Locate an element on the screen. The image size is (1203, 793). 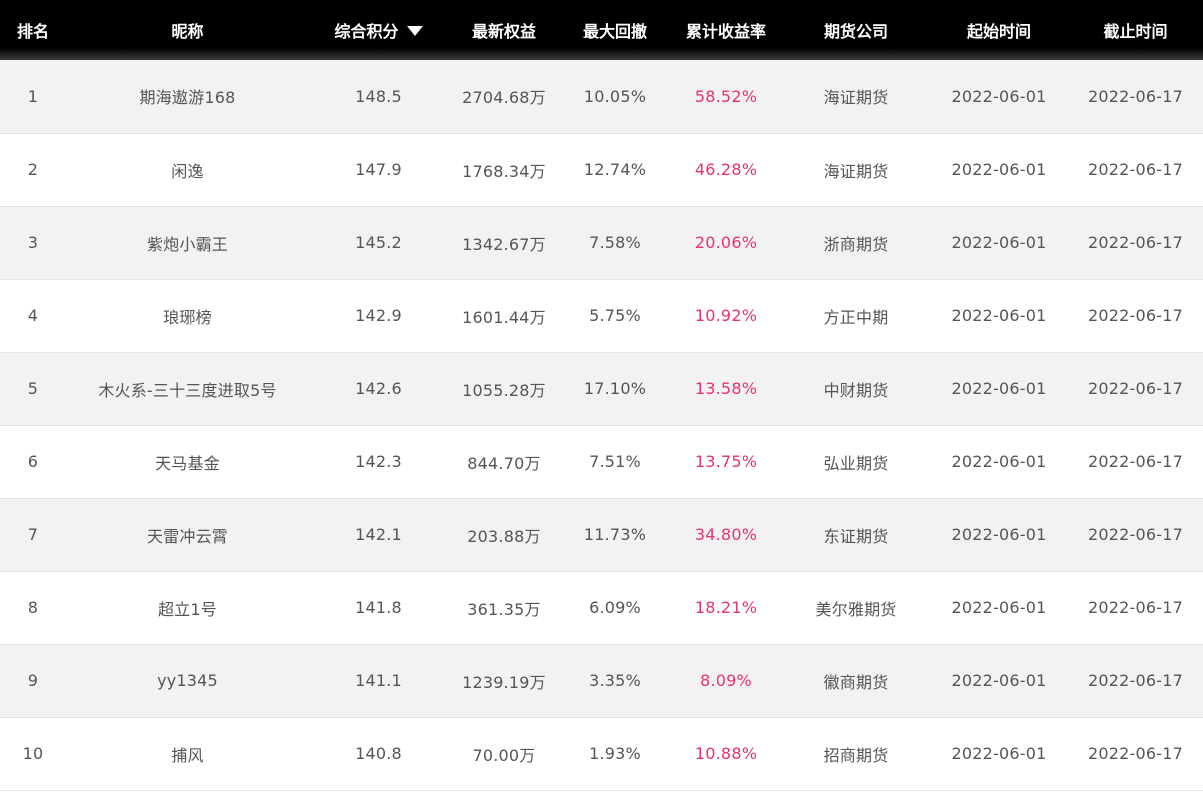
cell-equity: 1601.44万 is located at coordinates (504, 317).